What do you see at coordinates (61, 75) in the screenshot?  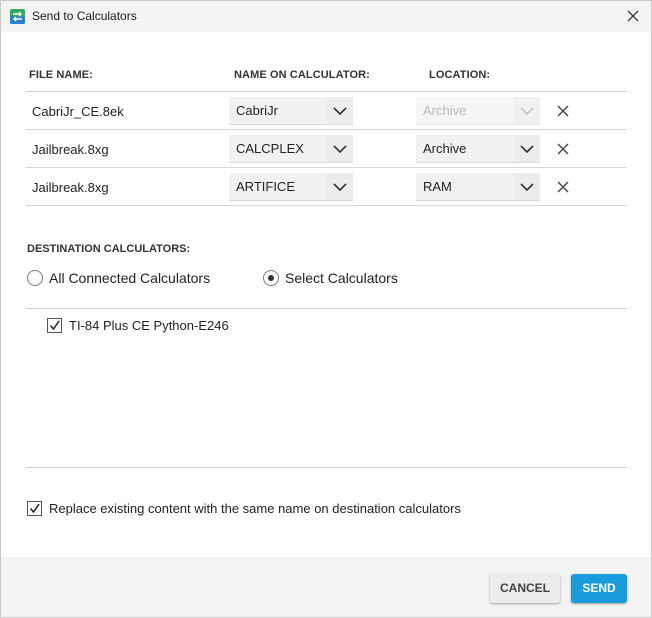 I see `header-file-name: FILE NAME:` at bounding box center [61, 75].